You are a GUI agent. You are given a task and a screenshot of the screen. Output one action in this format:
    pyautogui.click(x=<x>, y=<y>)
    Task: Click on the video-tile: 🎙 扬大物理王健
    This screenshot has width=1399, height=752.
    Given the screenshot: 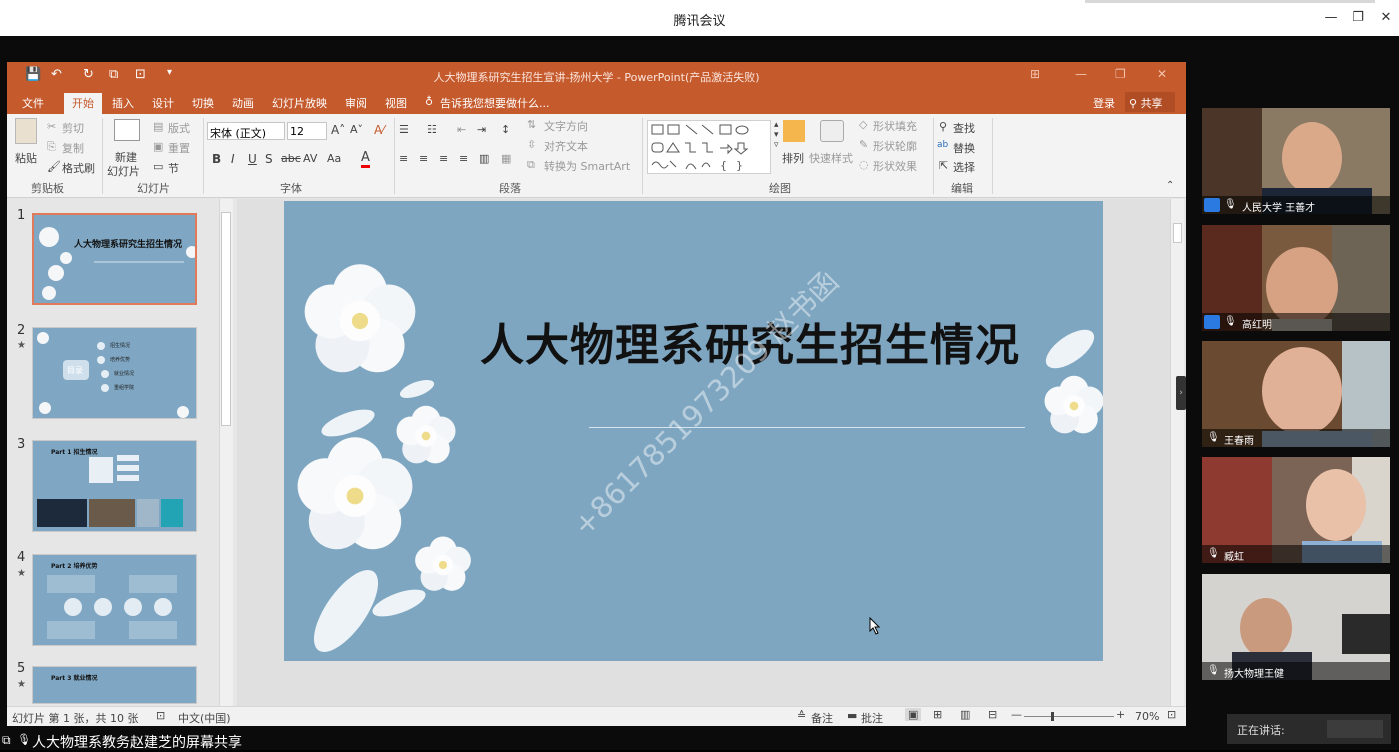 What is the action you would take?
    pyautogui.click(x=1296, y=627)
    